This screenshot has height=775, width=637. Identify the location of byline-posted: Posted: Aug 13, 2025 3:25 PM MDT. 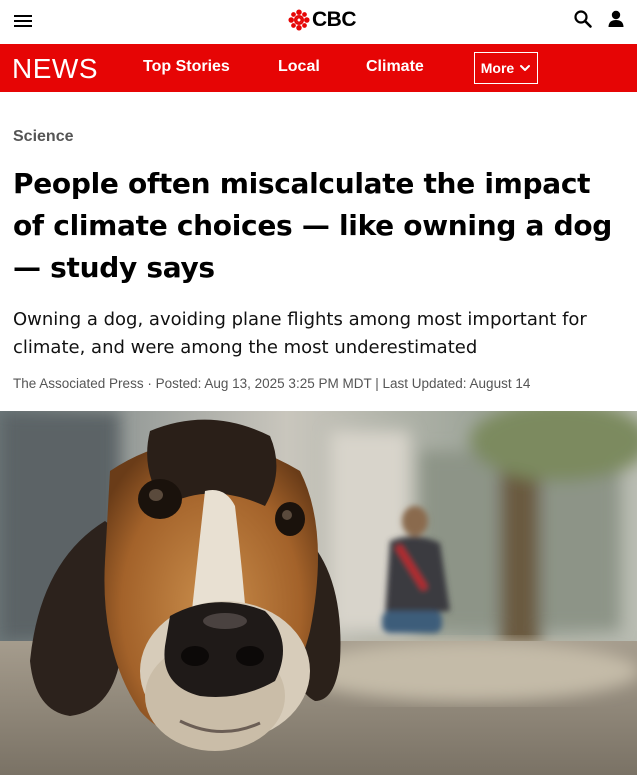
(263, 383).